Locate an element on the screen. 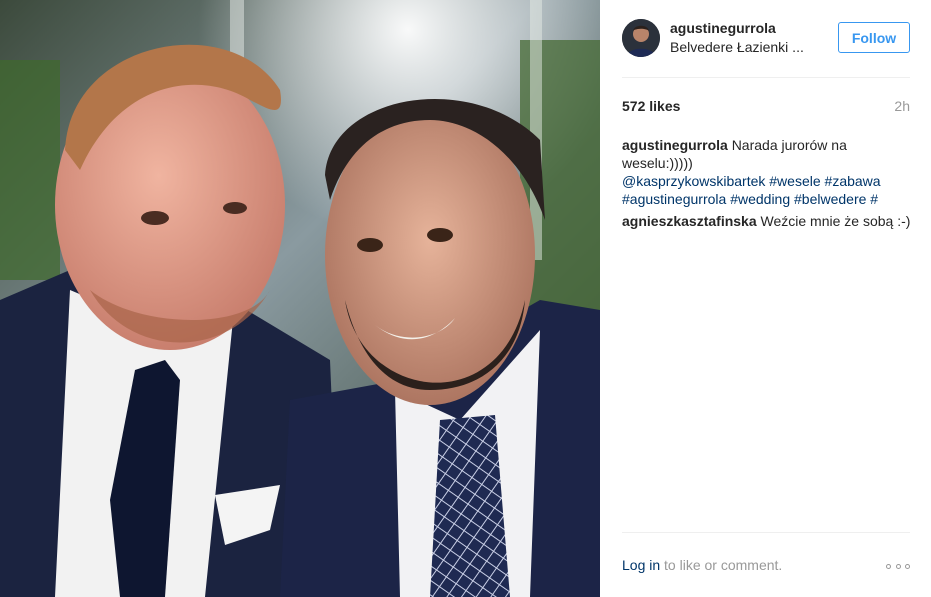 The height and width of the screenshot is (597, 931). login-link: Log in is located at coordinates (641, 565).